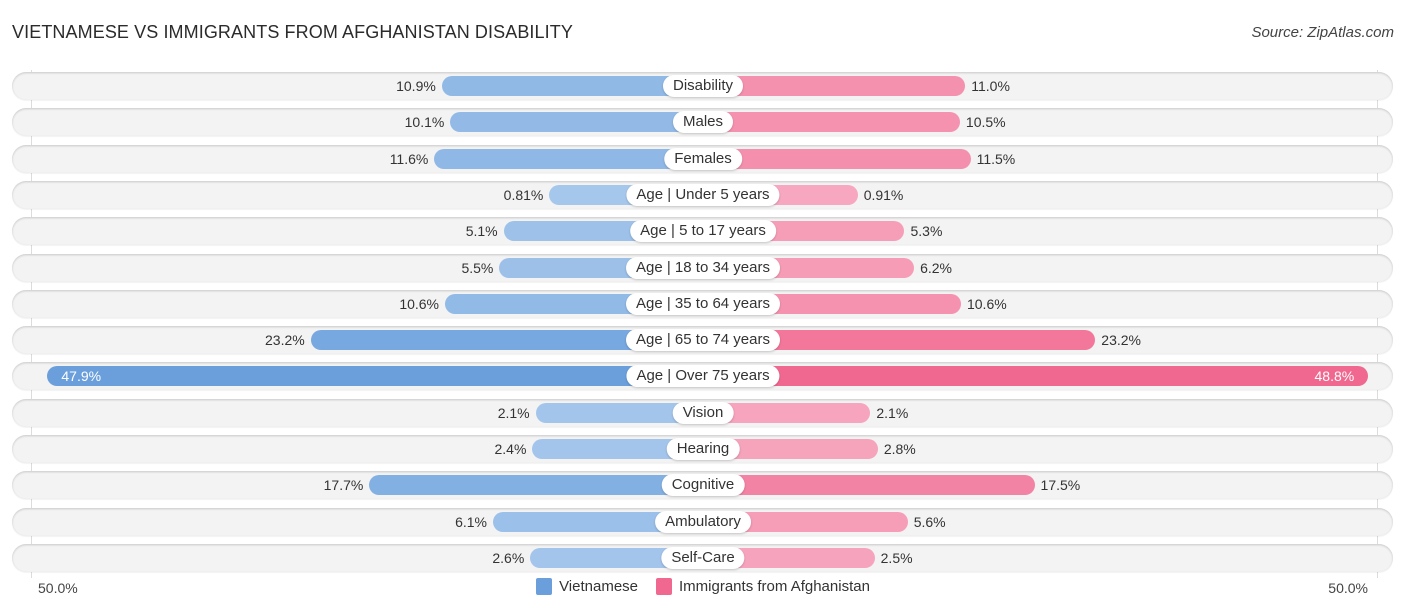 Image resolution: width=1406 pixels, height=612 pixels. I want to click on chart-row: 10.9% 11.0% Disability, so click(702, 86).